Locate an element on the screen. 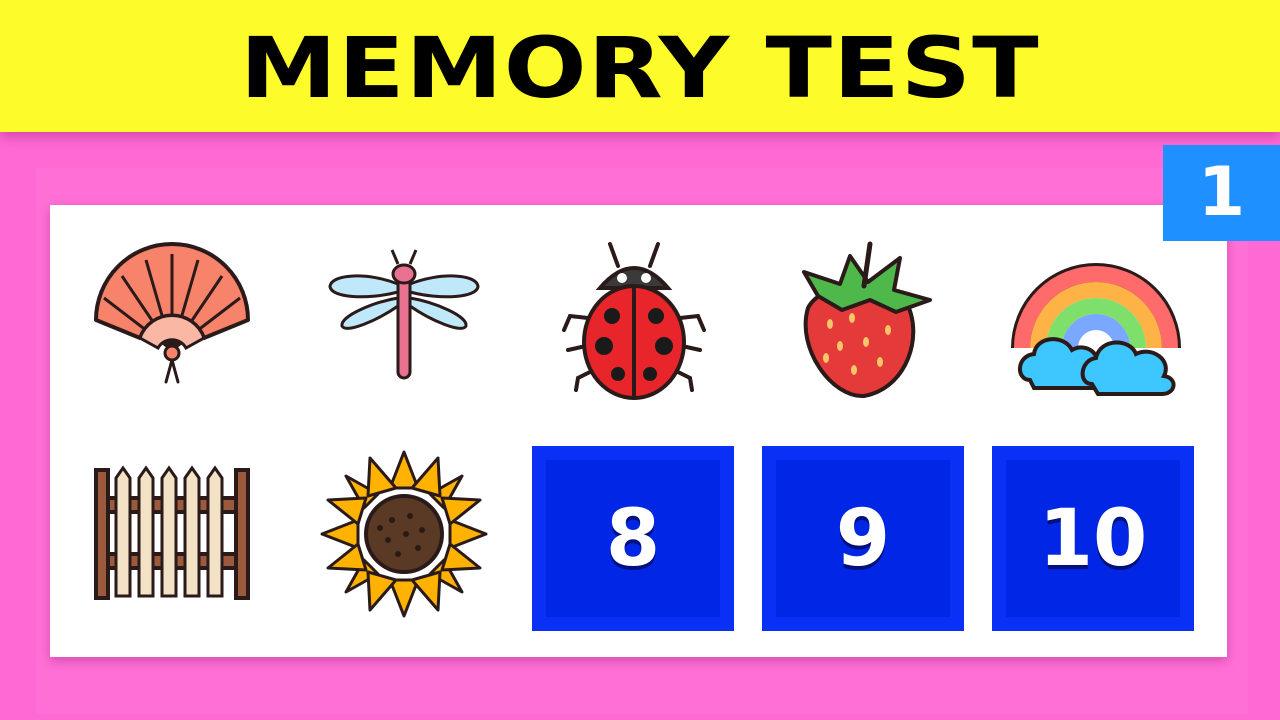 The width and height of the screenshot is (1280, 720). level-badge: 1 is located at coordinates (1221, 193).